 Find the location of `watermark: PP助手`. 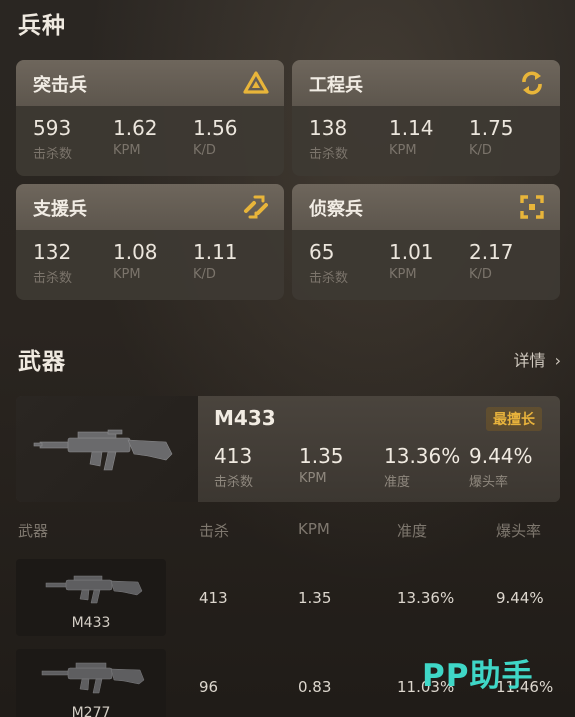

watermark: PP助手 is located at coordinates (478, 676).